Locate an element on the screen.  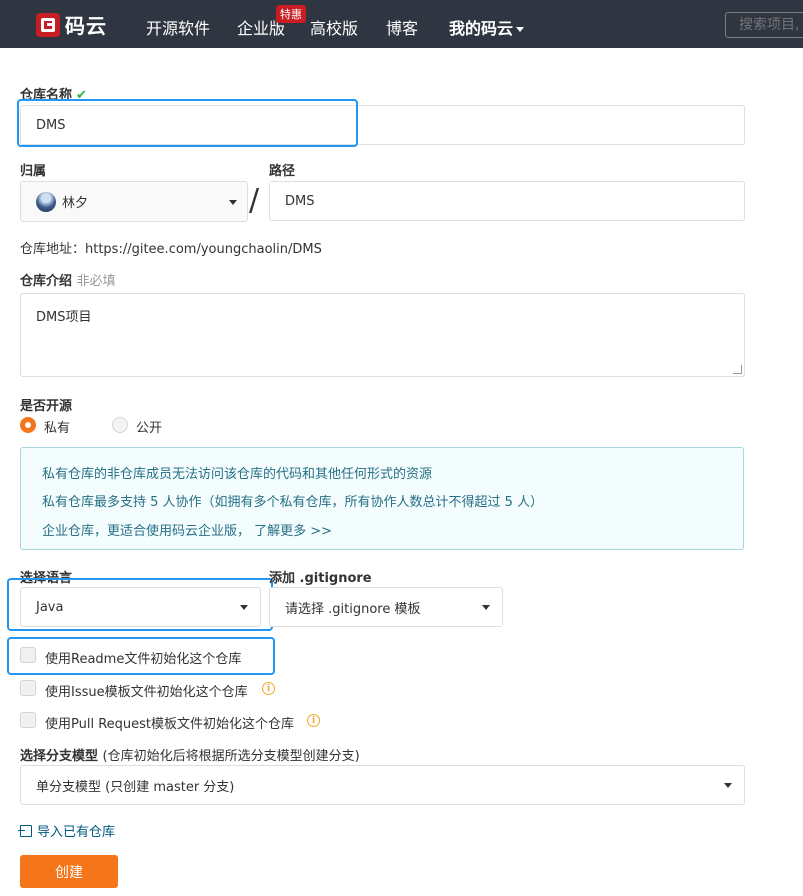
import-icon is located at coordinates (25, 830).